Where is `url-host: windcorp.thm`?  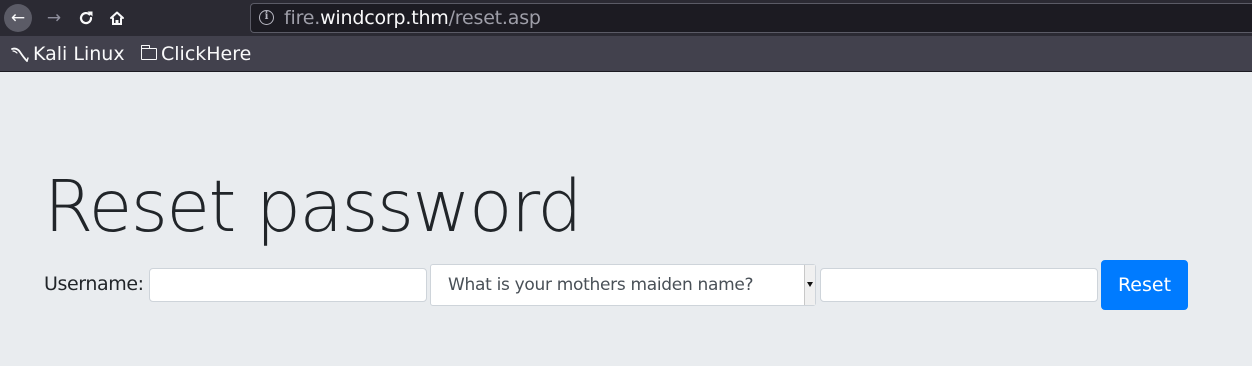
url-host: windcorp.thm is located at coordinates (384, 18).